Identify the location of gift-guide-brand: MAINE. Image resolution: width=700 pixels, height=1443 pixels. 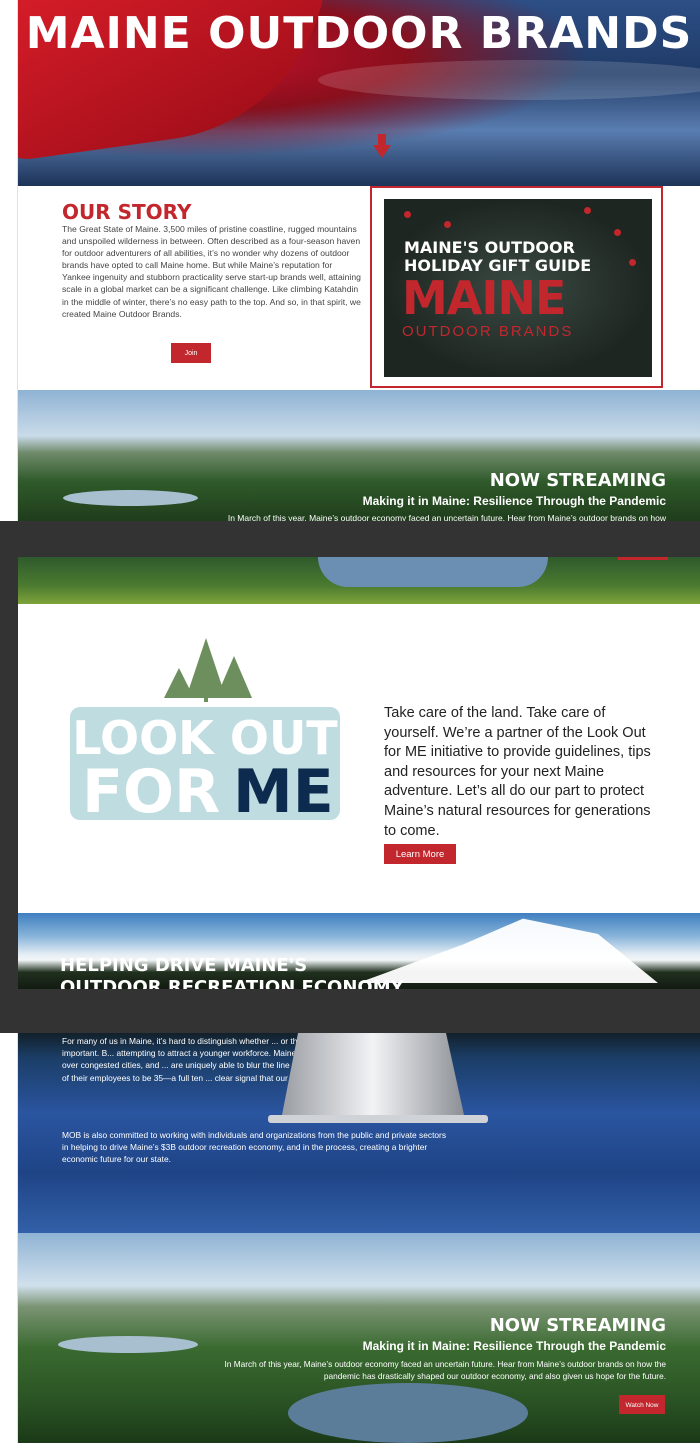
(484, 298).